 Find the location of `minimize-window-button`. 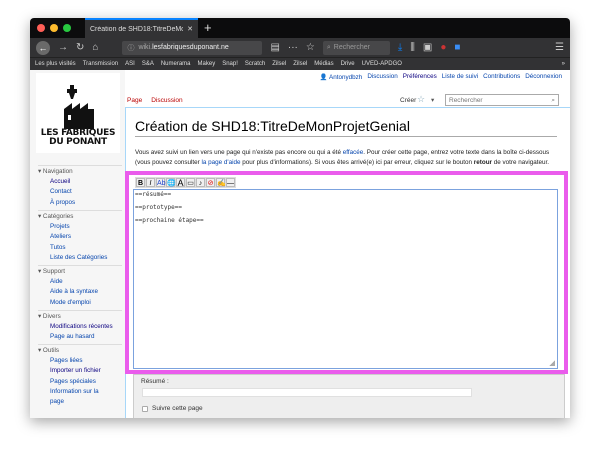

minimize-window-button is located at coordinates (54, 28).